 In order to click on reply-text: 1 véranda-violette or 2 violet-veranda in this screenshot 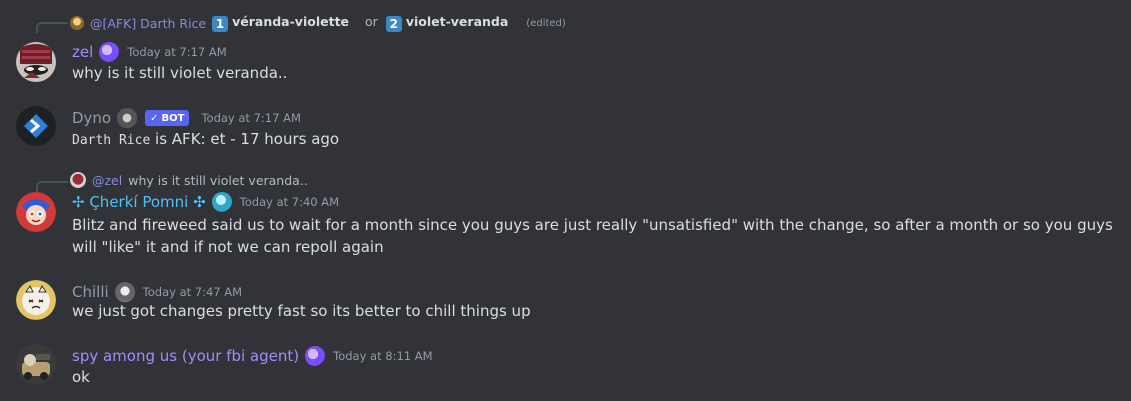, I will do `click(360, 23)`.